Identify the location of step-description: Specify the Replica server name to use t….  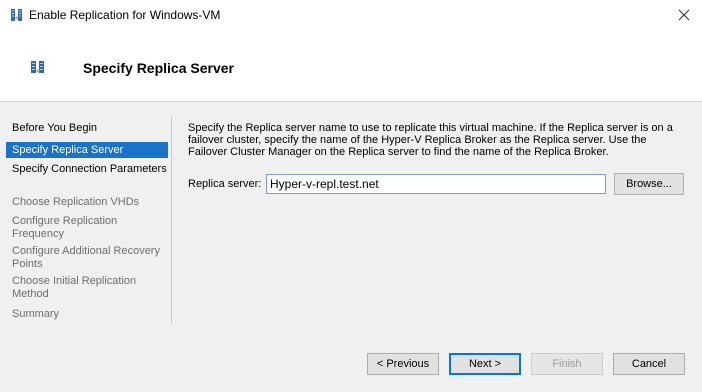
(430, 140).